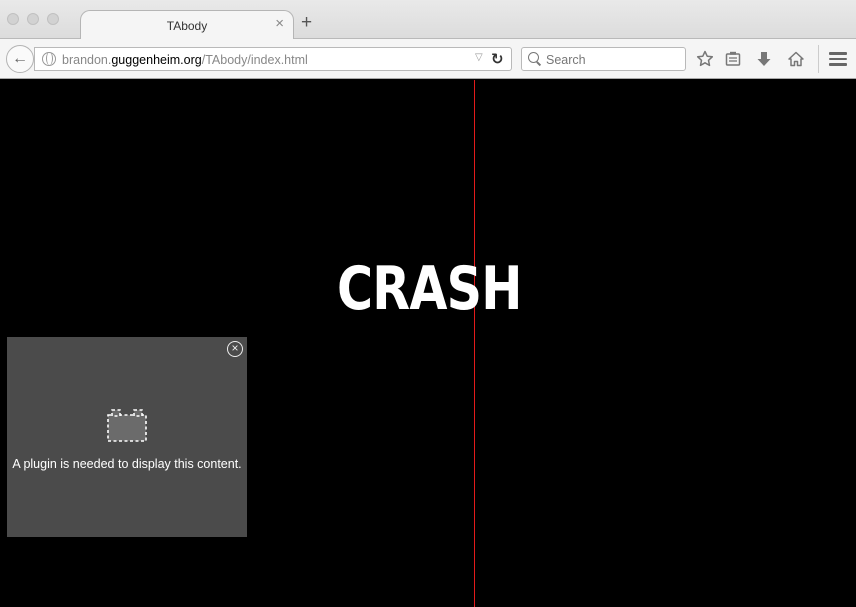 This screenshot has width=856, height=607. What do you see at coordinates (429, 289) in the screenshot?
I see `page-heading: CRASH` at bounding box center [429, 289].